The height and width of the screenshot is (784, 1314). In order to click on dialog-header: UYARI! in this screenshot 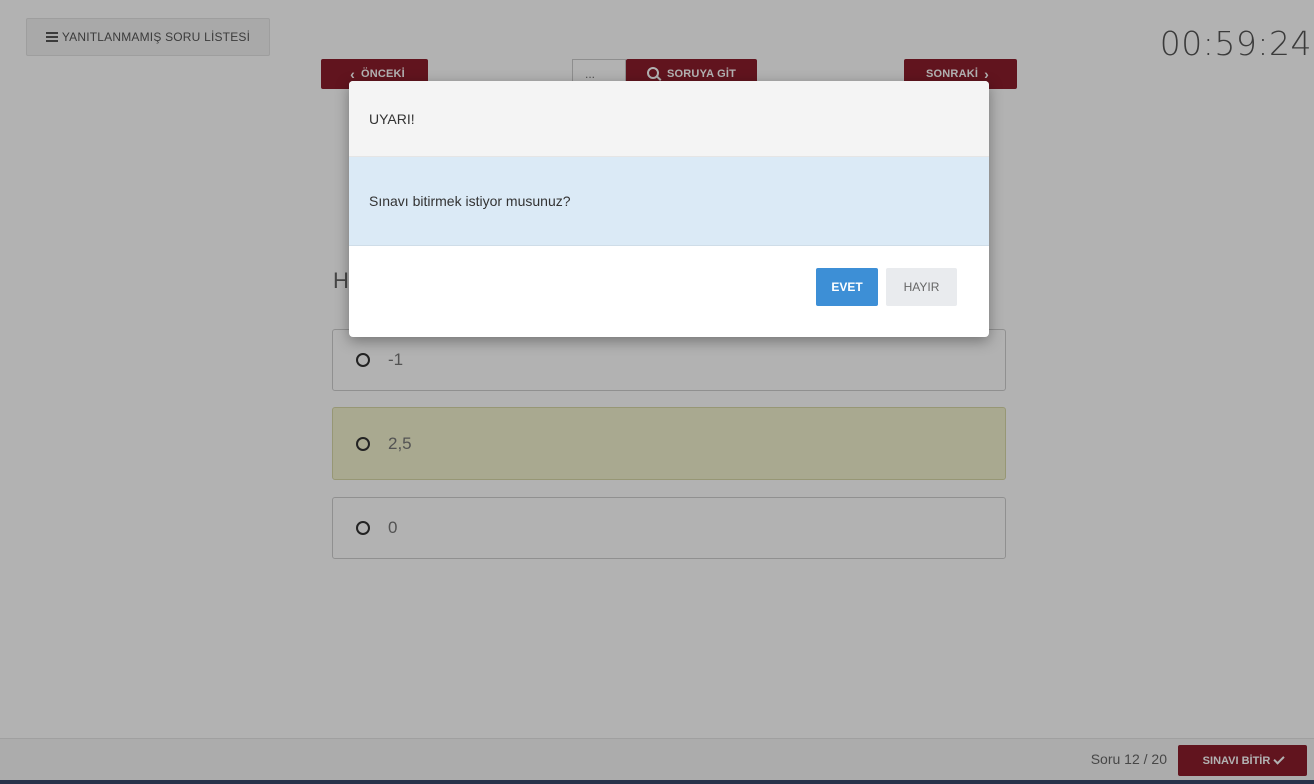, I will do `click(669, 119)`.